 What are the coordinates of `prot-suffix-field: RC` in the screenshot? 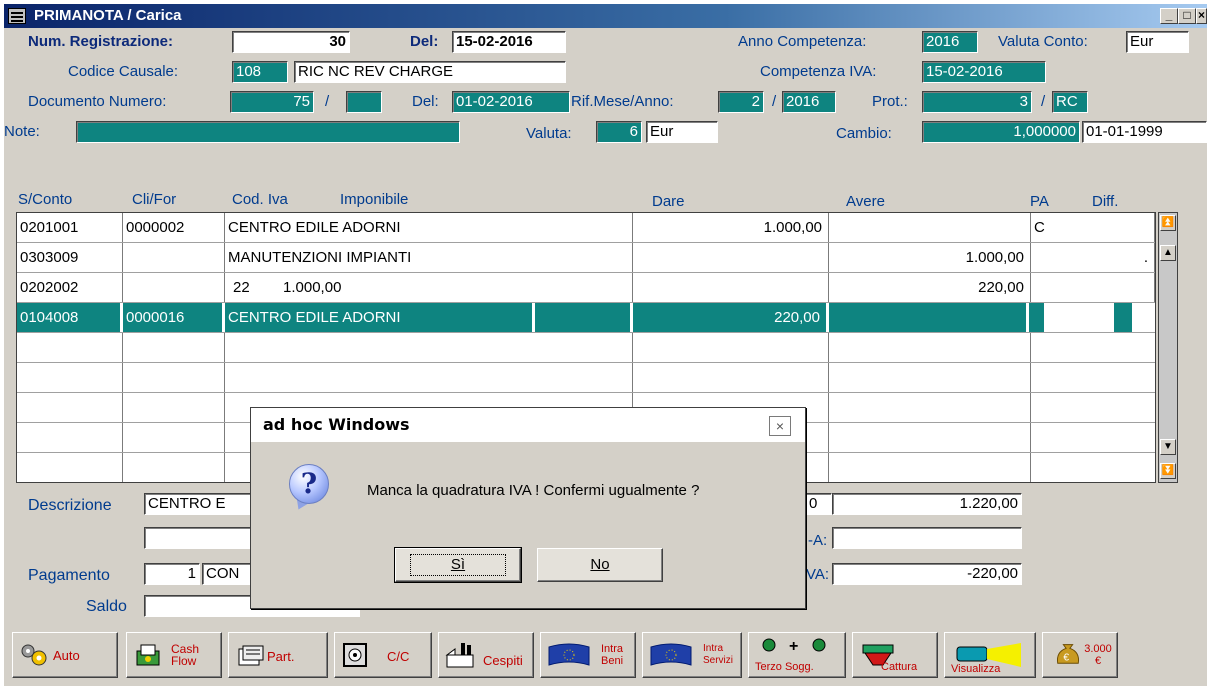 It's located at (1070, 102).